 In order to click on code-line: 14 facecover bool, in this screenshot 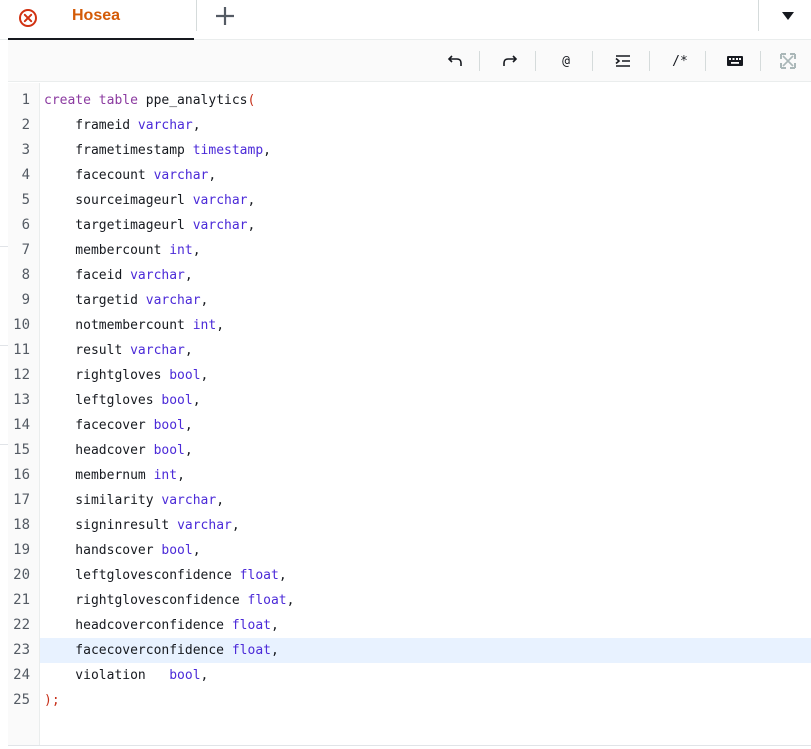, I will do `click(409, 425)`.